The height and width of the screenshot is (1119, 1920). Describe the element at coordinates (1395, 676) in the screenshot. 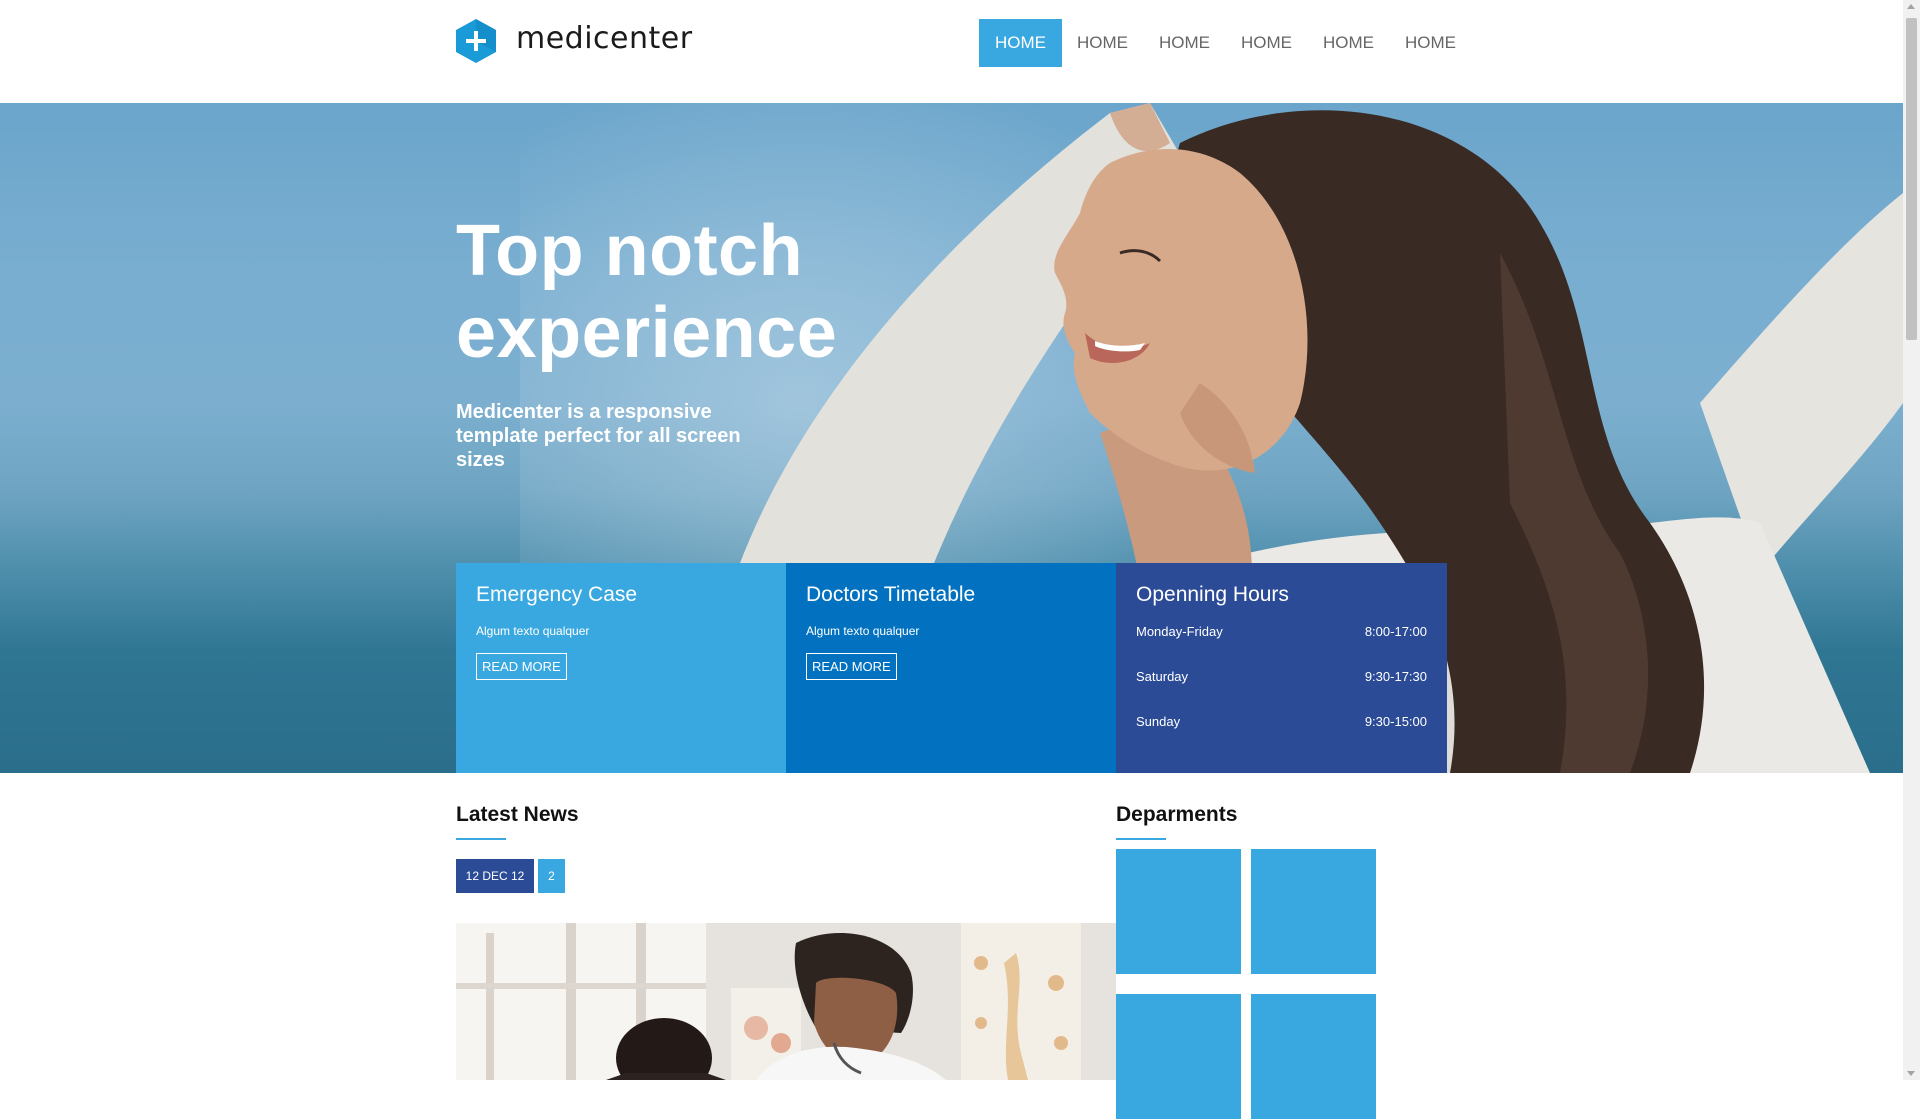

I see `hours-time: 9:30-17:30` at that location.